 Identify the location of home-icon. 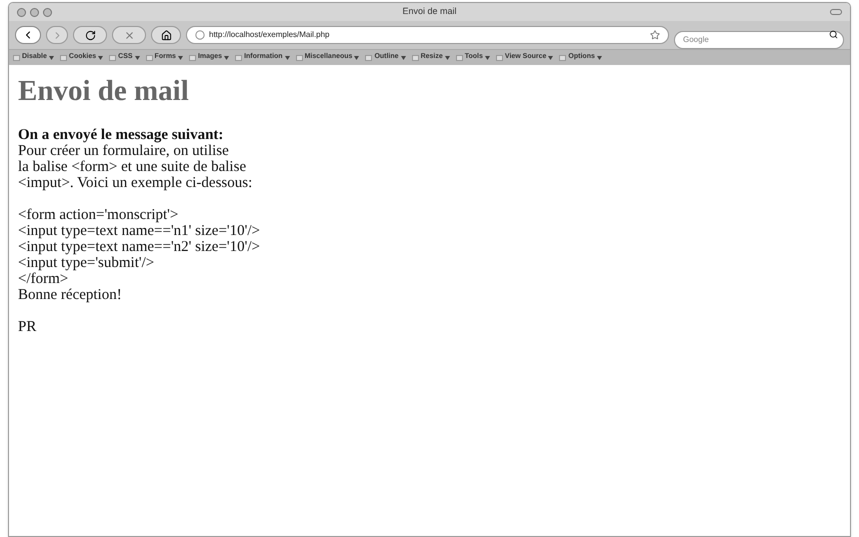
(166, 35).